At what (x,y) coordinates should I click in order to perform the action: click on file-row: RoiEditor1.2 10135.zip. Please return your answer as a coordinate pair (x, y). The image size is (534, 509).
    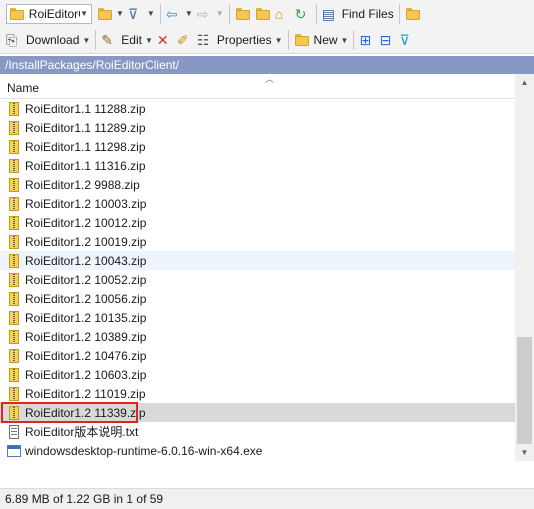
    Looking at the image, I should click on (257, 317).